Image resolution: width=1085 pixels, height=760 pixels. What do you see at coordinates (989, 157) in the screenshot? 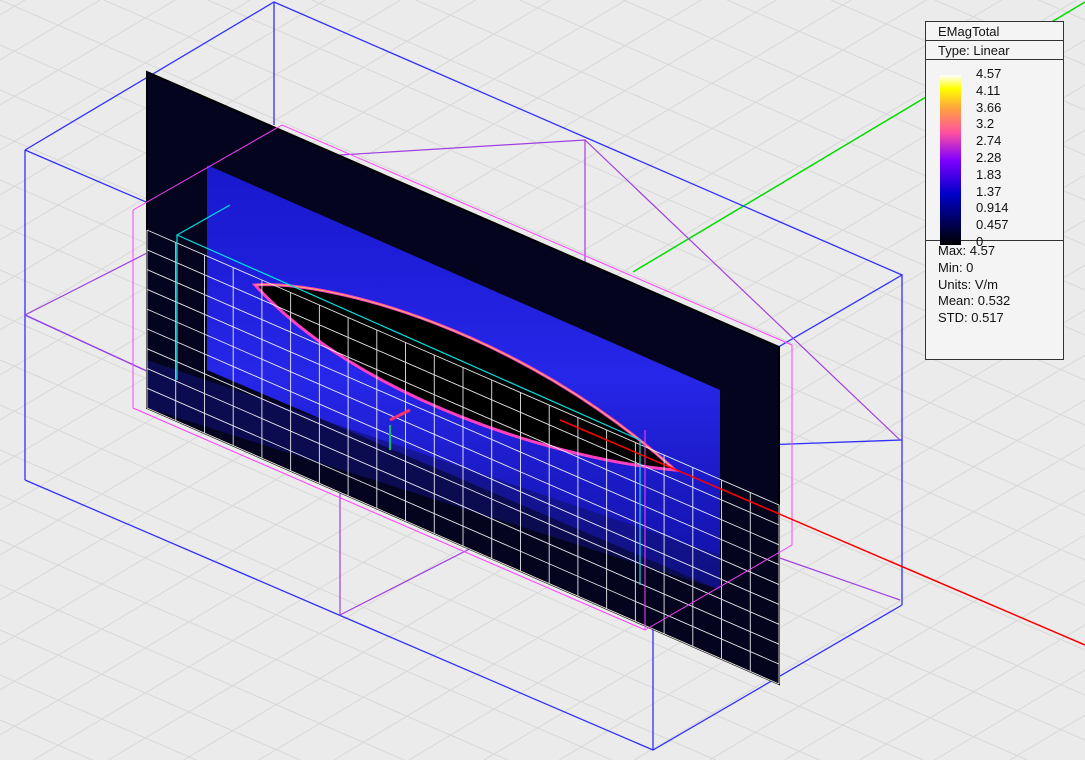
I see `legend-tick: 2.28` at bounding box center [989, 157].